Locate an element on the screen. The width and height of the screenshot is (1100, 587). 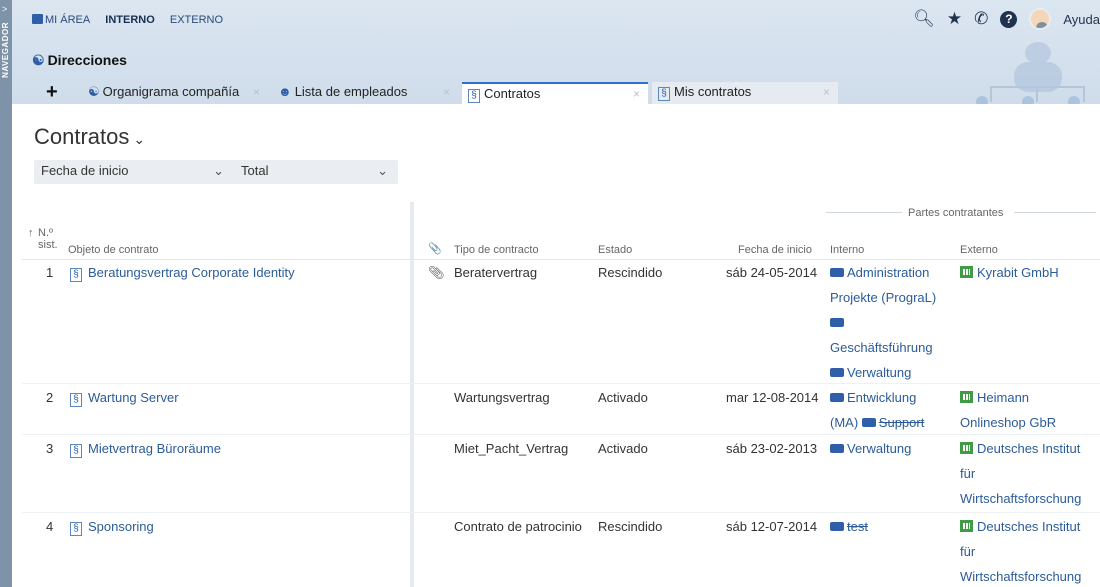
tab-mis-contratos: § Mis contratos × is located at coordinates (745, 93).